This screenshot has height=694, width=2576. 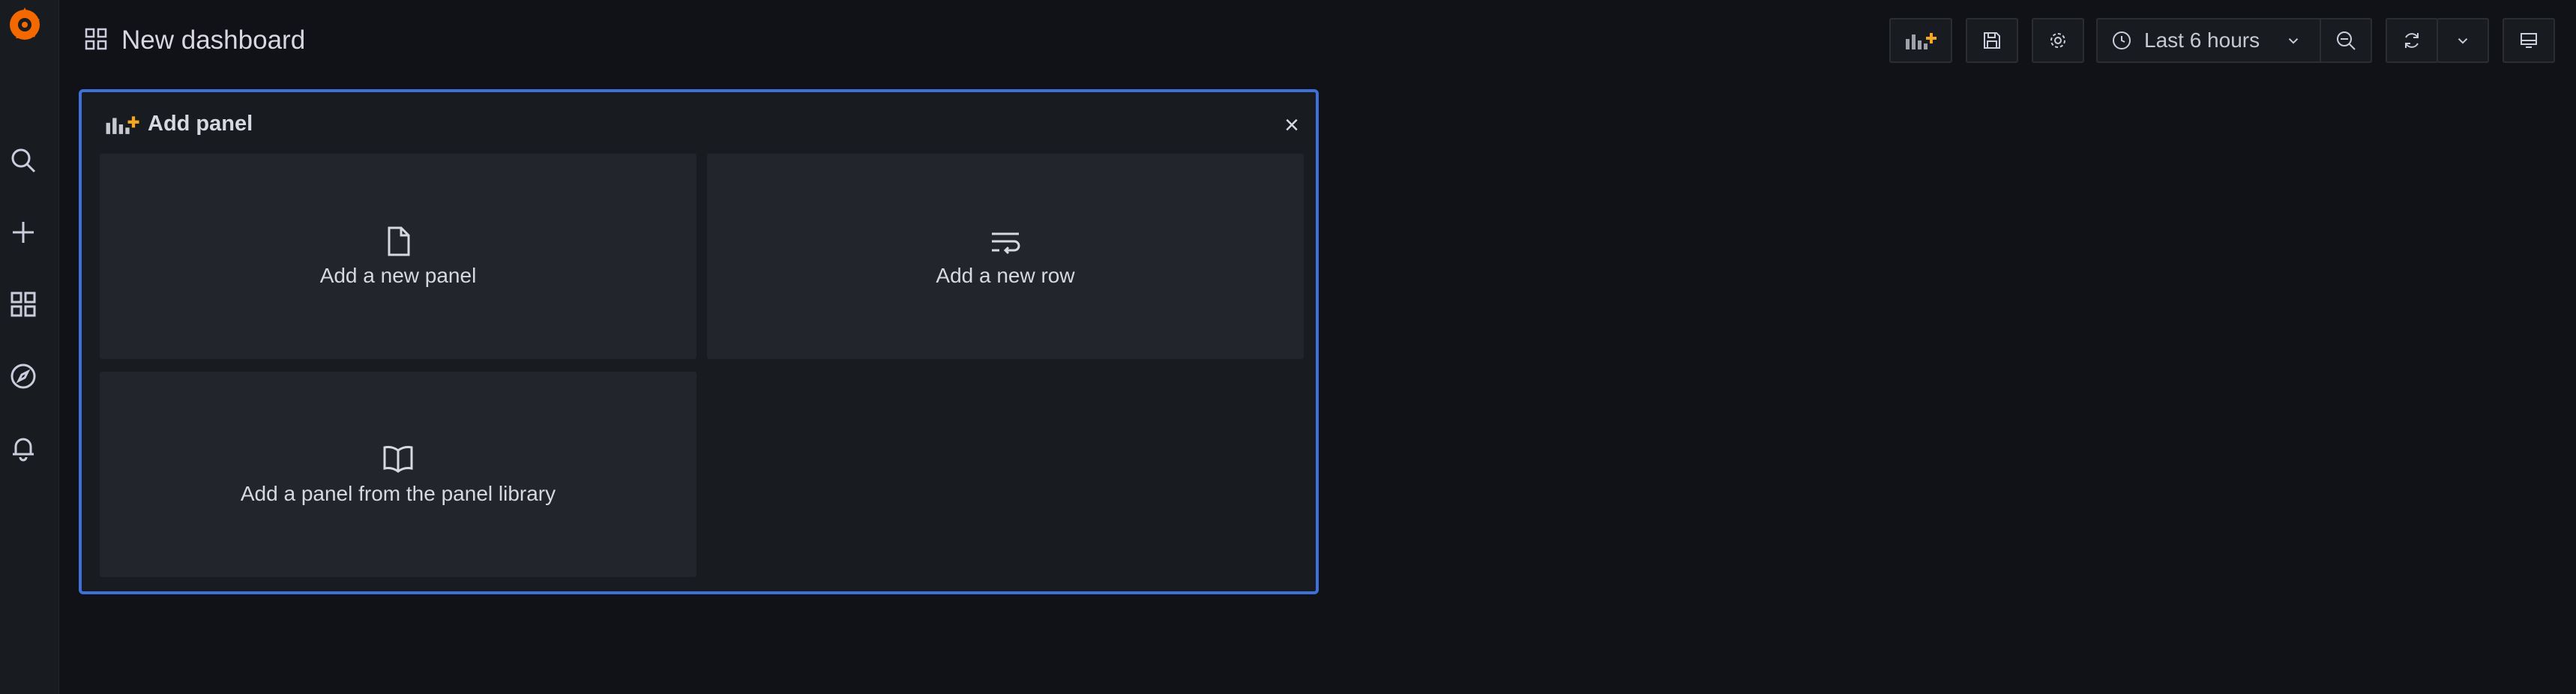 I want to click on gear-icon, so click(x=2057, y=40).